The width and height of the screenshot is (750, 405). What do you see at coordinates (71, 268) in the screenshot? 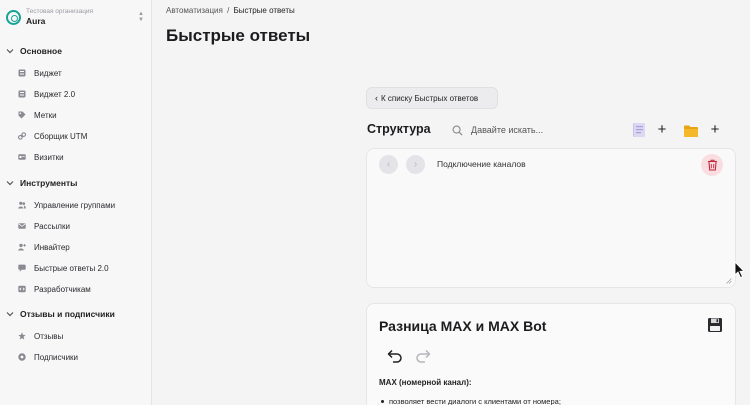
I see `sidebar-item-label: Быстрые ответы 2.0` at bounding box center [71, 268].